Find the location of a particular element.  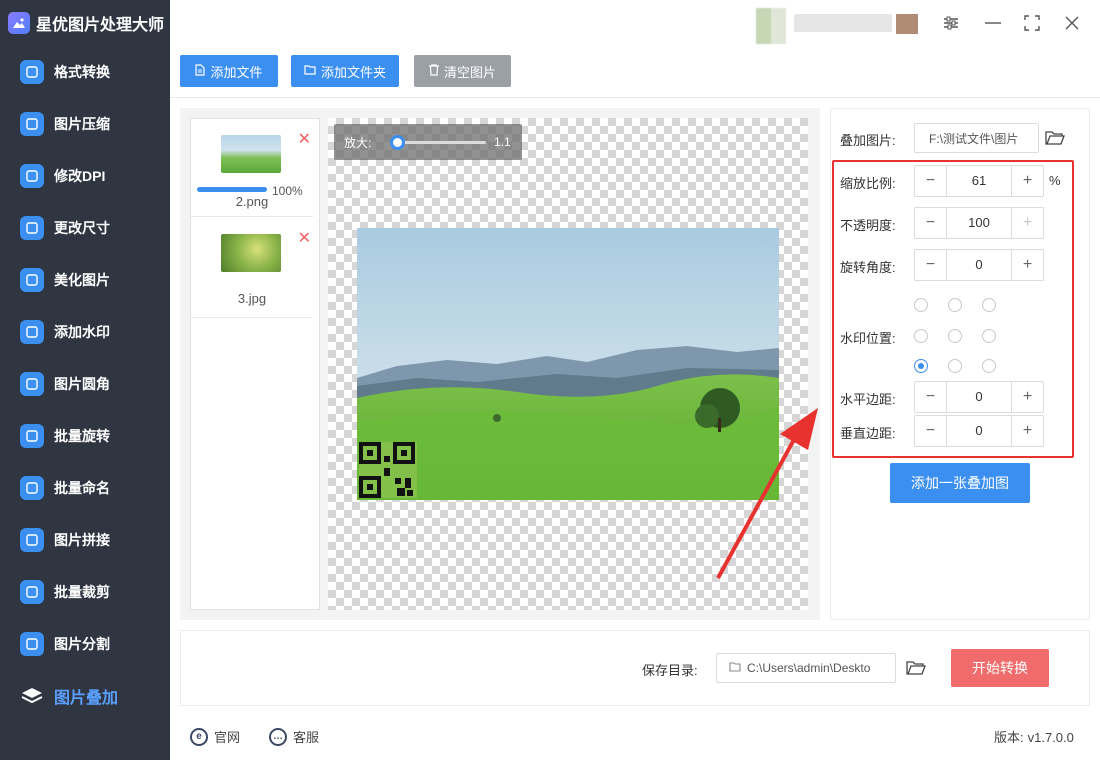

resize-icon is located at coordinates (32, 228).